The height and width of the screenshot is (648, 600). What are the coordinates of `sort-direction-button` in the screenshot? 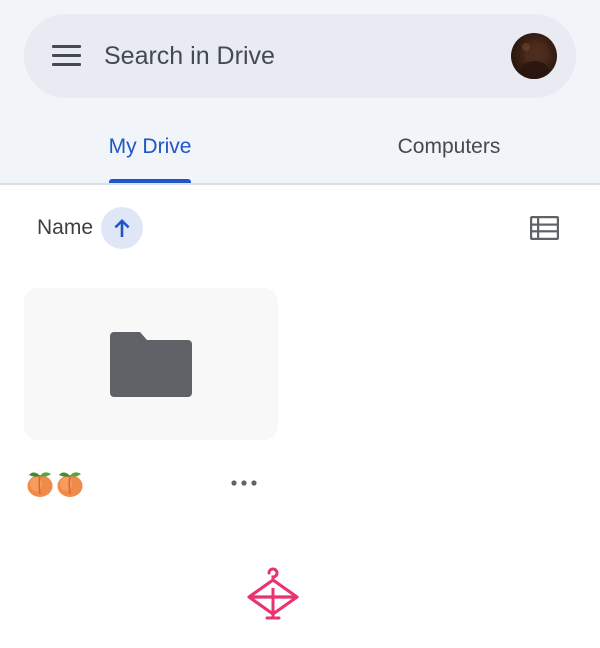 It's located at (122, 228).